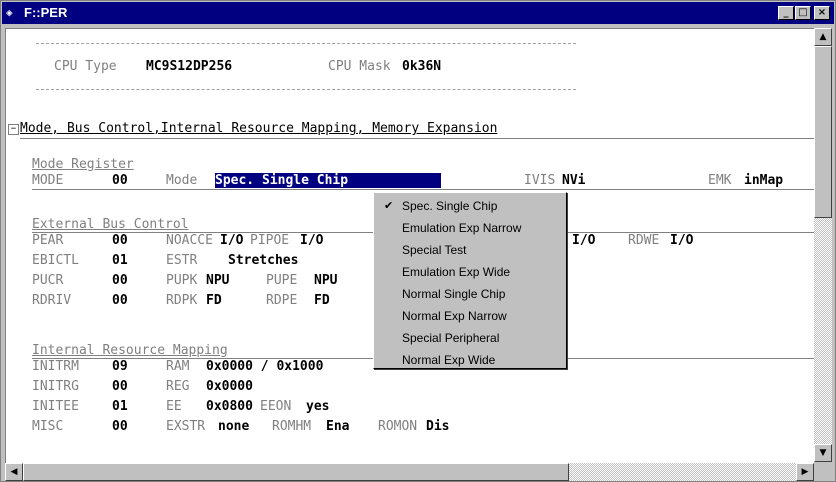 This screenshot has width=836, height=482. I want to click on register-value-mode: 00, so click(120, 180).